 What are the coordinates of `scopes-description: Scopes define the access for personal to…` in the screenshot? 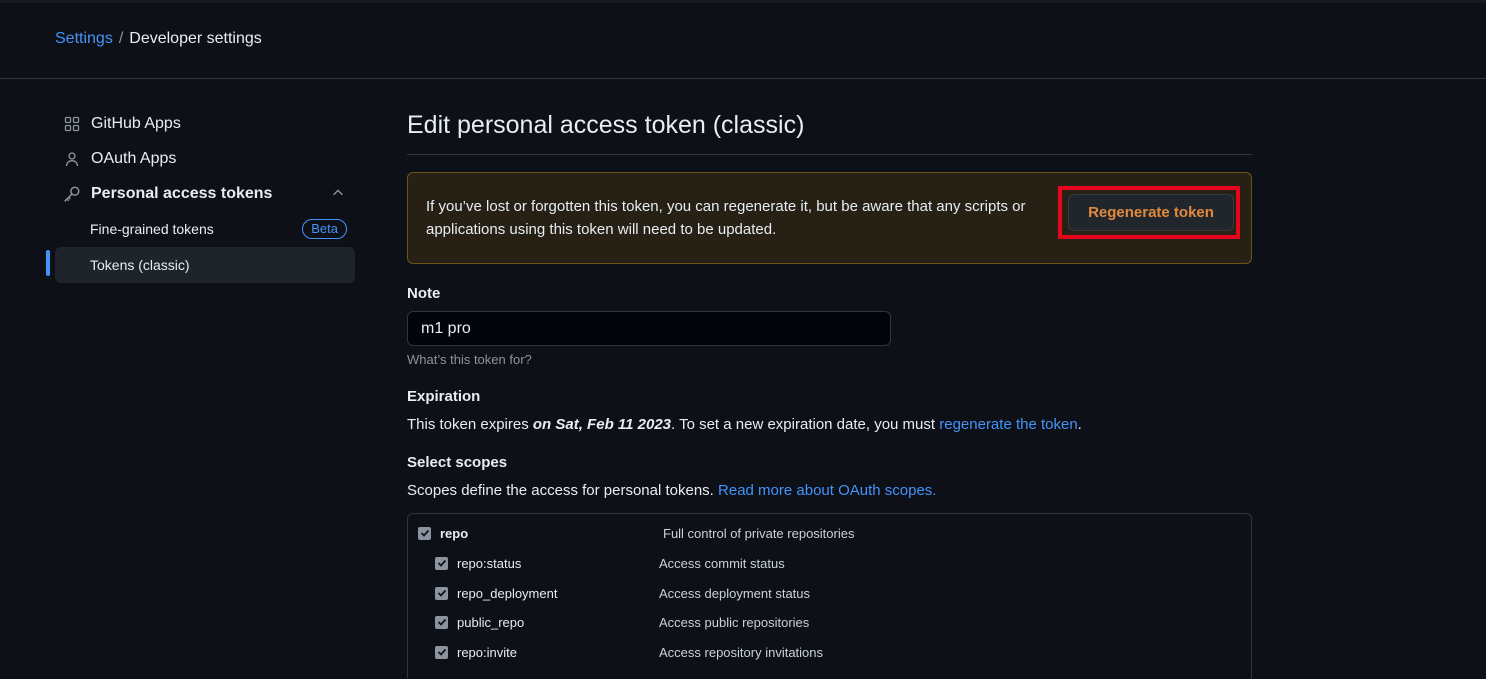 It's located at (829, 490).